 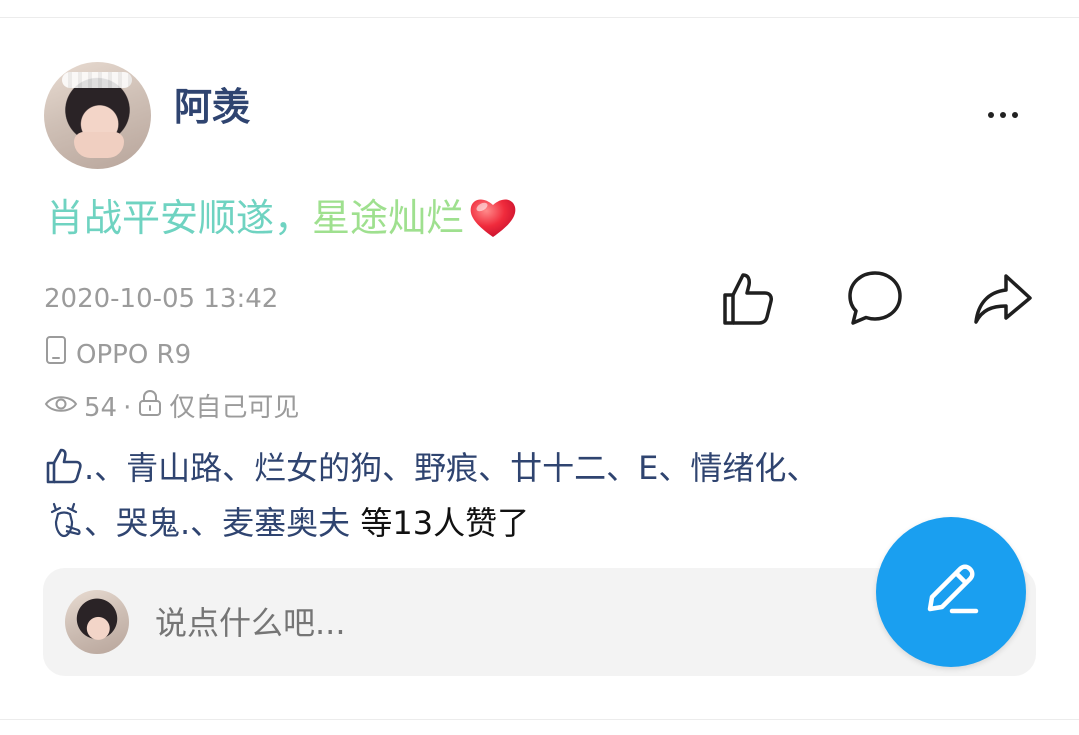 I want to click on post-timestamp: 2020-10-05 13:42, so click(x=161, y=299).